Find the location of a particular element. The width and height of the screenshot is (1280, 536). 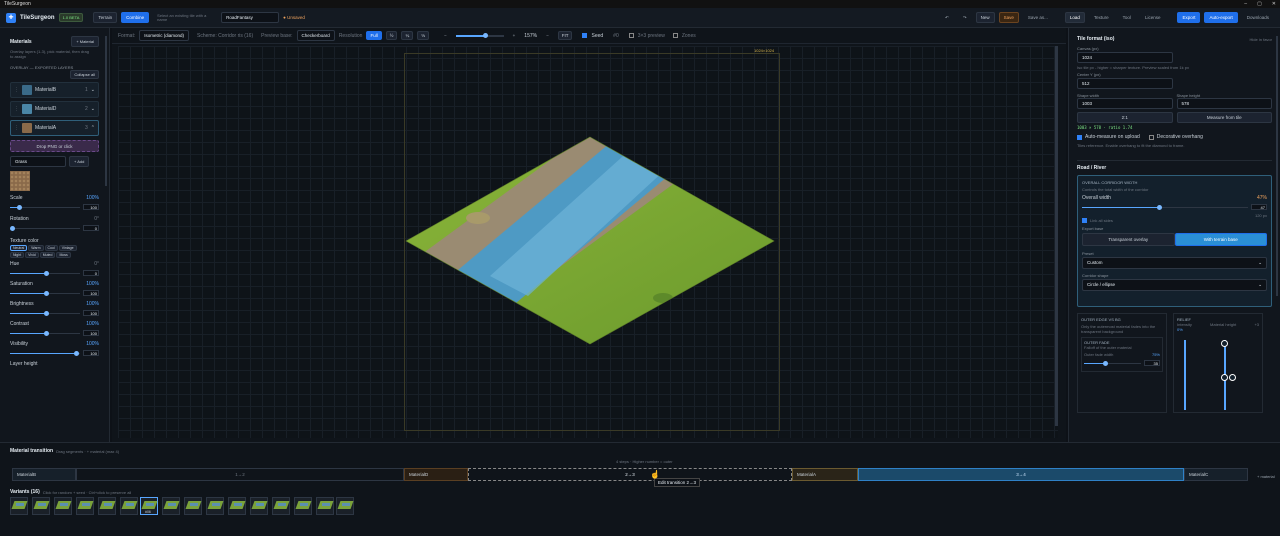

center-y-input: 512 is located at coordinates (1125, 83).